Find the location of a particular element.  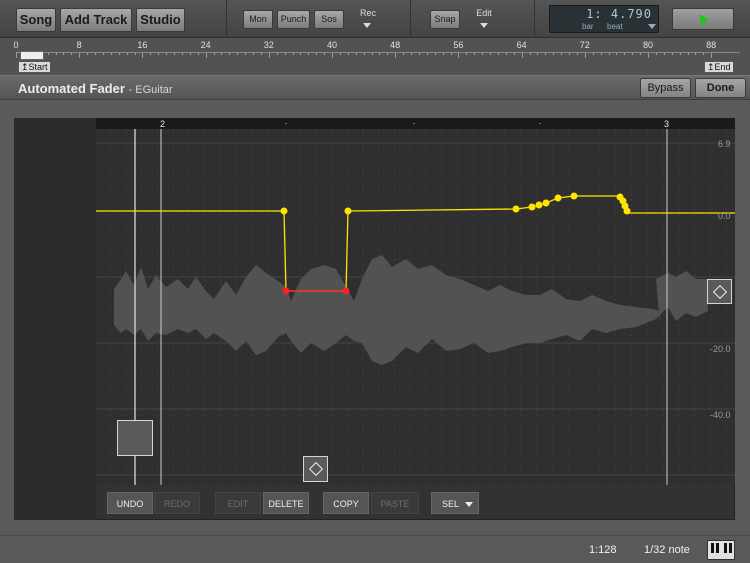

punch-button: Punch is located at coordinates (293, 19).